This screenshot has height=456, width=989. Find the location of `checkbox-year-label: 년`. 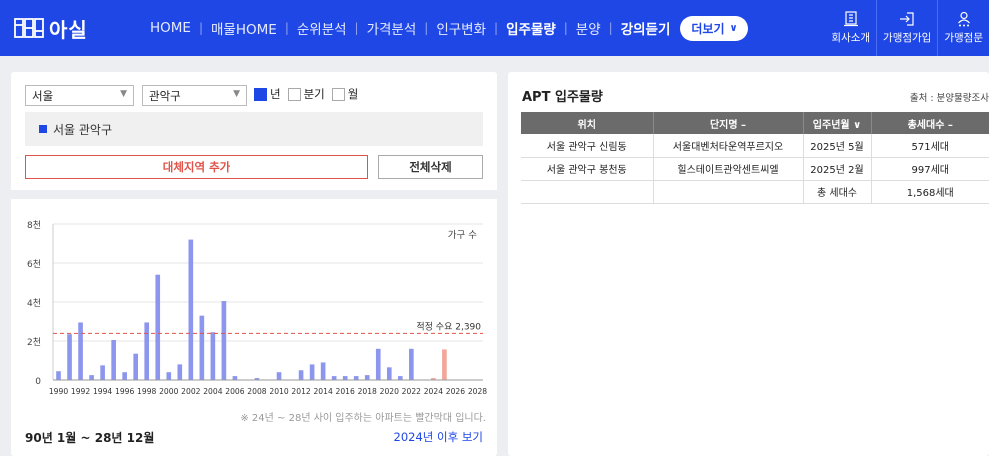

checkbox-year-label: 년 is located at coordinates (275, 94).